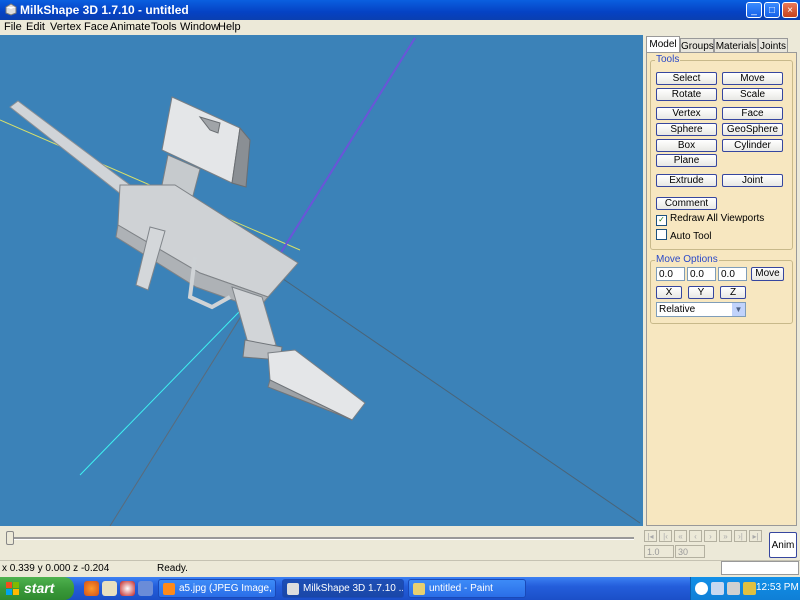 This screenshot has width=800, height=600. Describe the element at coordinates (686, 94) in the screenshot. I see `rotate-button: Rotate` at that location.